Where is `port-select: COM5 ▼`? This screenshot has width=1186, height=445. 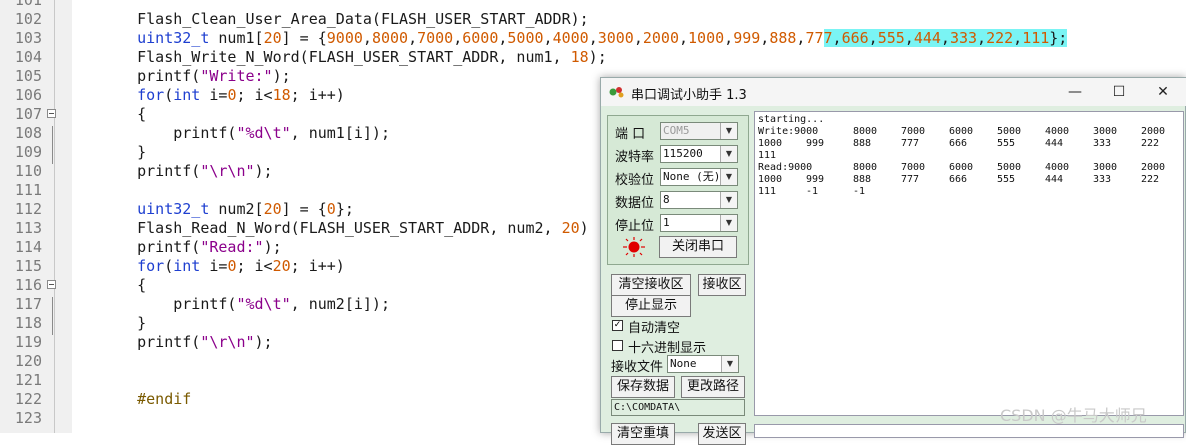 port-select: COM5 ▼ is located at coordinates (699, 131).